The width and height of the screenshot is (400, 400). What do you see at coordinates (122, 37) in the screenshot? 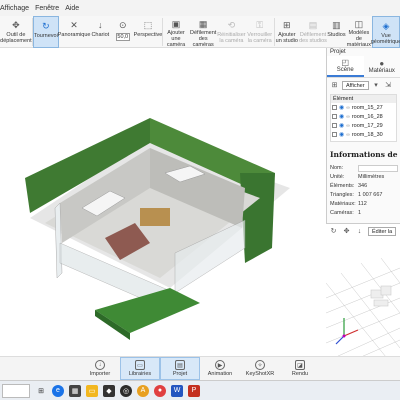
I see `fov-input: 50,0` at bounding box center [122, 37].